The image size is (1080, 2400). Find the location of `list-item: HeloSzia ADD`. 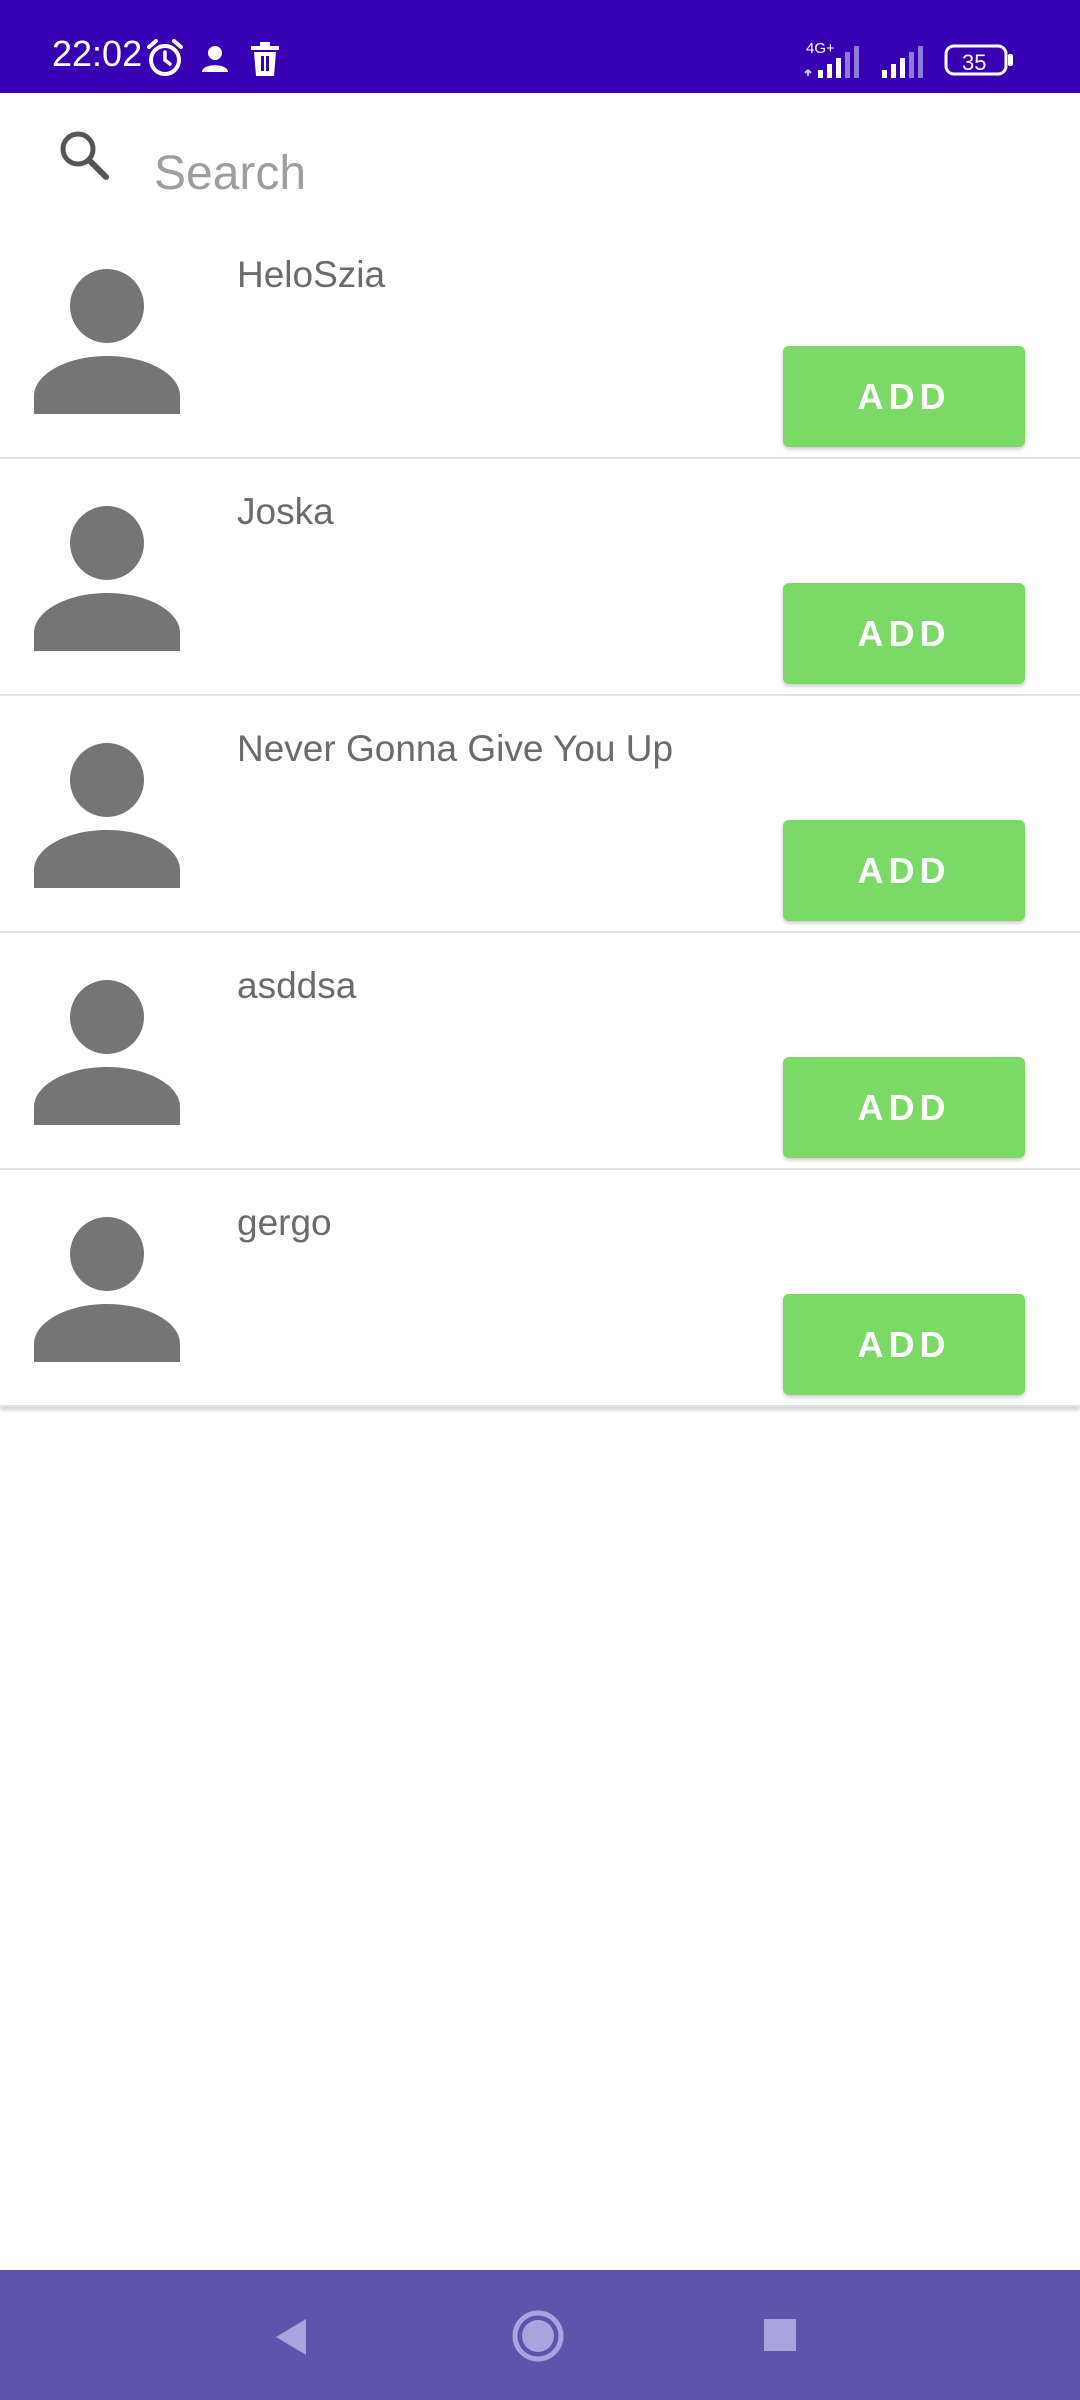

list-item: HeloSzia ADD is located at coordinates (540, 340).